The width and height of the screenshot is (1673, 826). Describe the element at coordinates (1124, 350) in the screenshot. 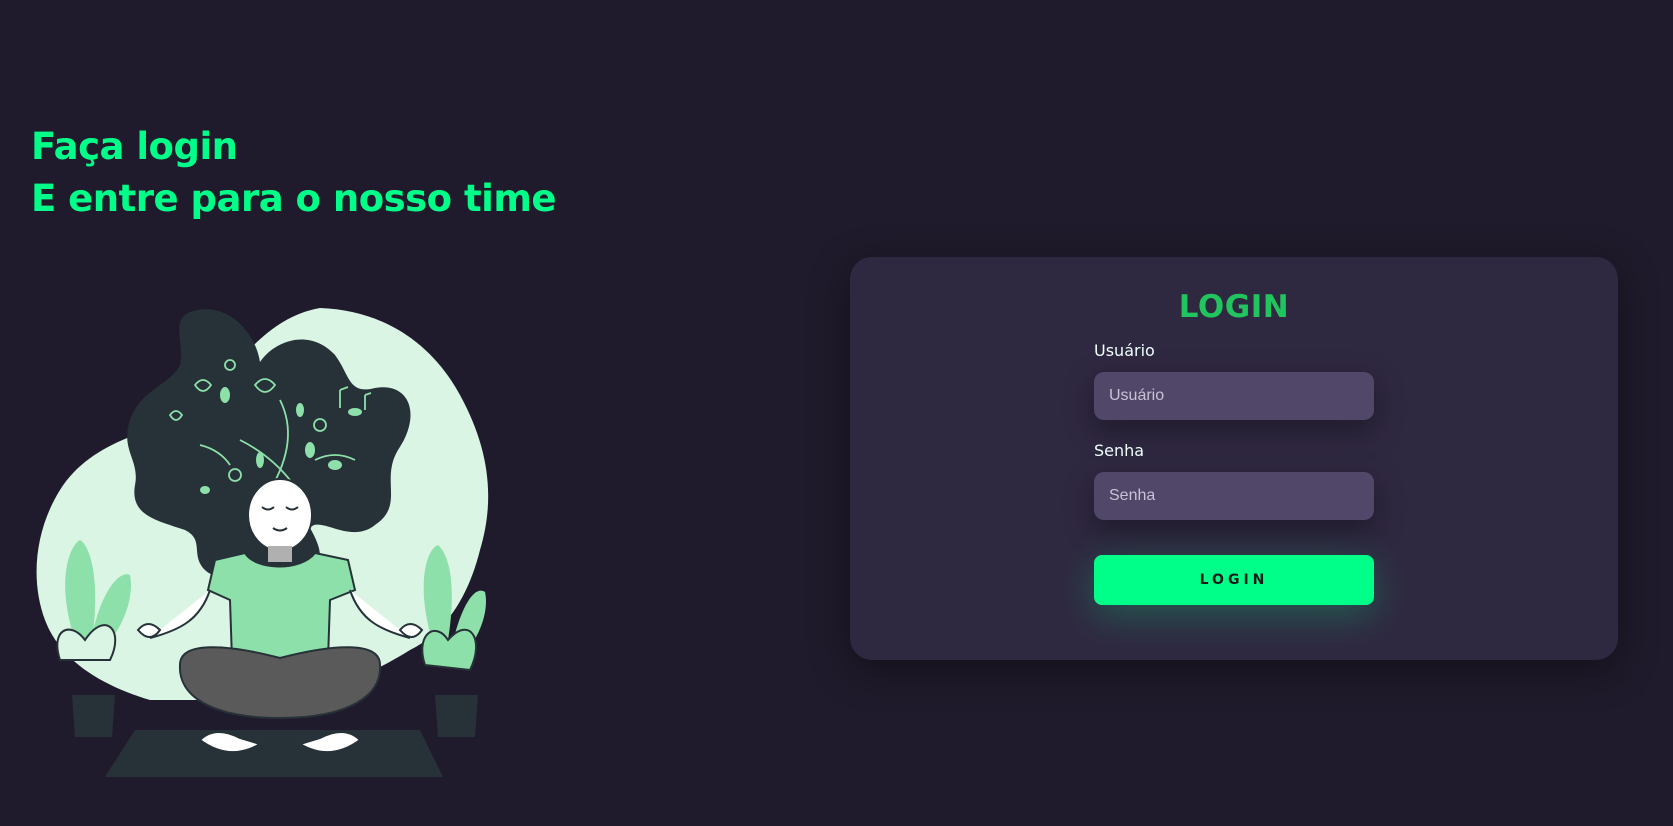

I see `username-label: Usuário` at that location.